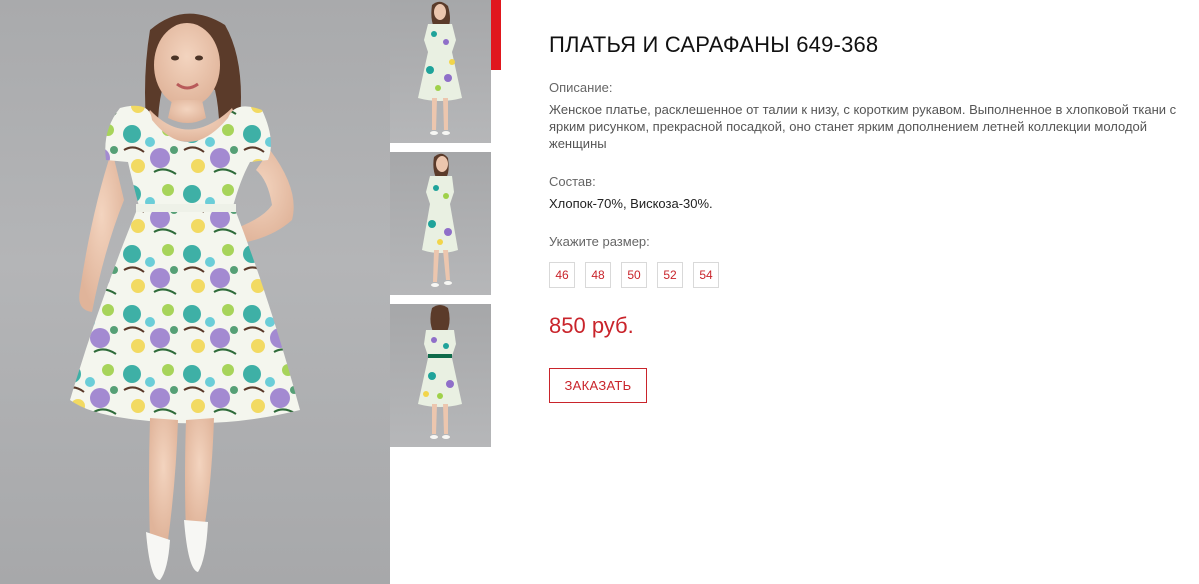 The height and width of the screenshot is (584, 1199). What do you see at coordinates (591, 325) in the screenshot?
I see `product-price: 850 руб.` at bounding box center [591, 325].